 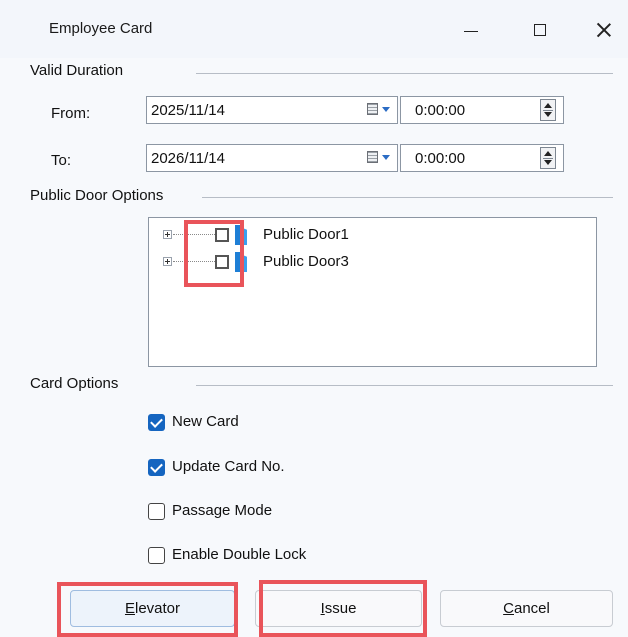 What do you see at coordinates (101, 28) in the screenshot?
I see `window-title: Employee Card` at bounding box center [101, 28].